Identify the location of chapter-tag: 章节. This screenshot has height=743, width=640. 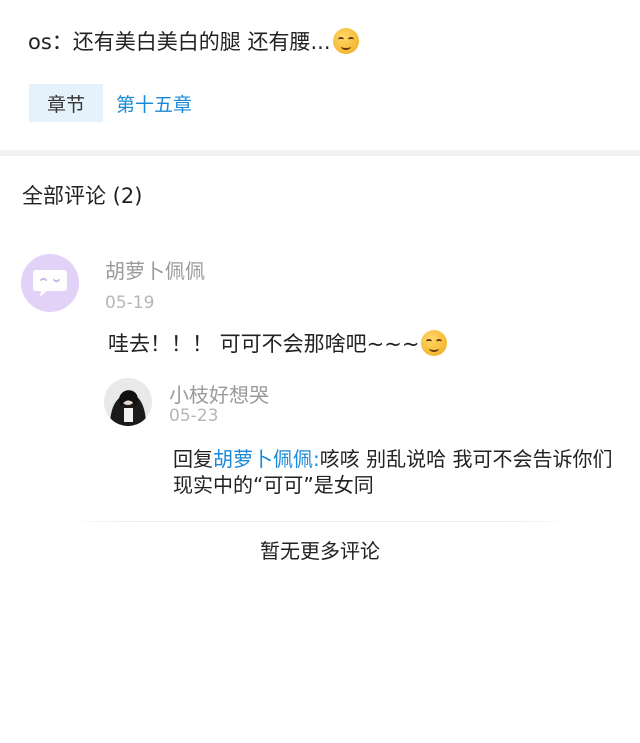
(66, 103).